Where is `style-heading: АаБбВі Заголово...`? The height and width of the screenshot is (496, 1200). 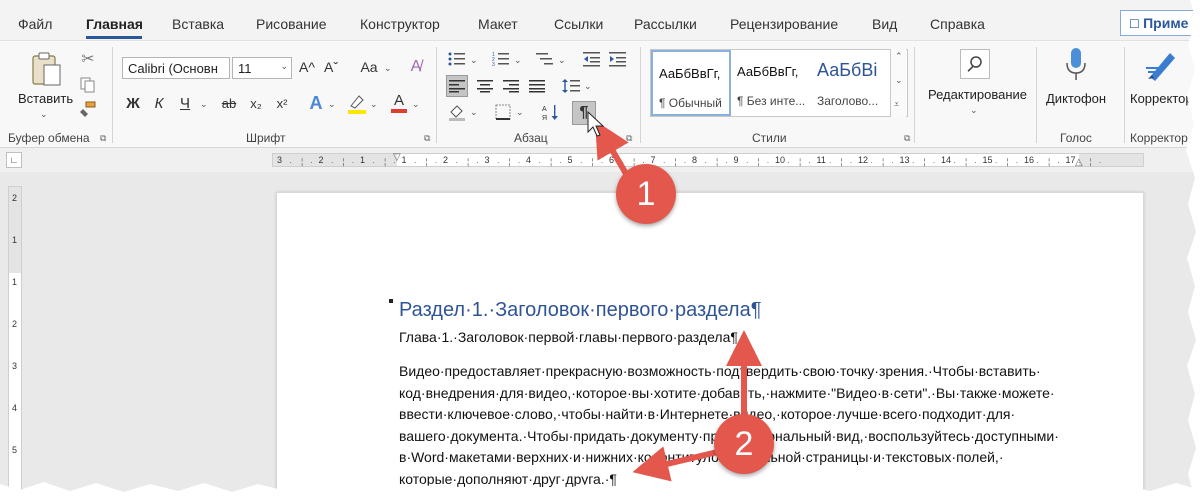 style-heading: АаБбВі Заголово... is located at coordinates (851, 83).